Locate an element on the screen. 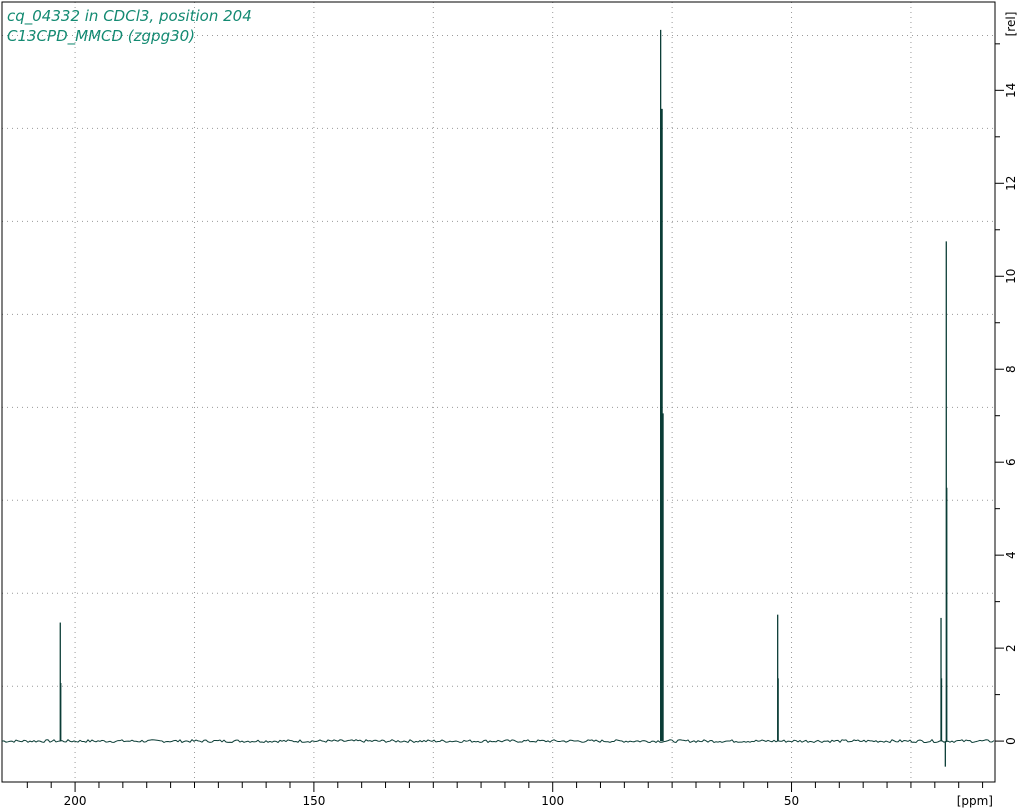 The width and height of the screenshot is (1027, 811). x-axis-unit-label: [ppm] is located at coordinates (975, 801).